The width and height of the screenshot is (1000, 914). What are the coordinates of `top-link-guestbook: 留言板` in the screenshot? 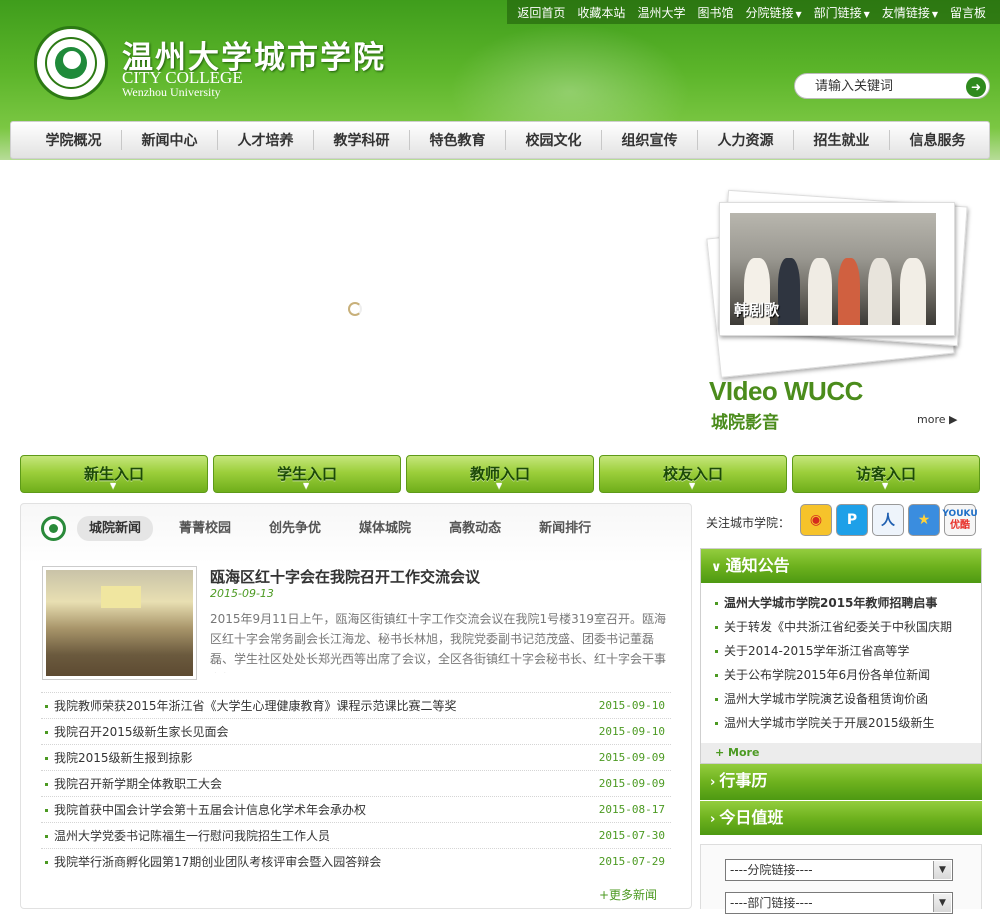 It's located at (968, 12).